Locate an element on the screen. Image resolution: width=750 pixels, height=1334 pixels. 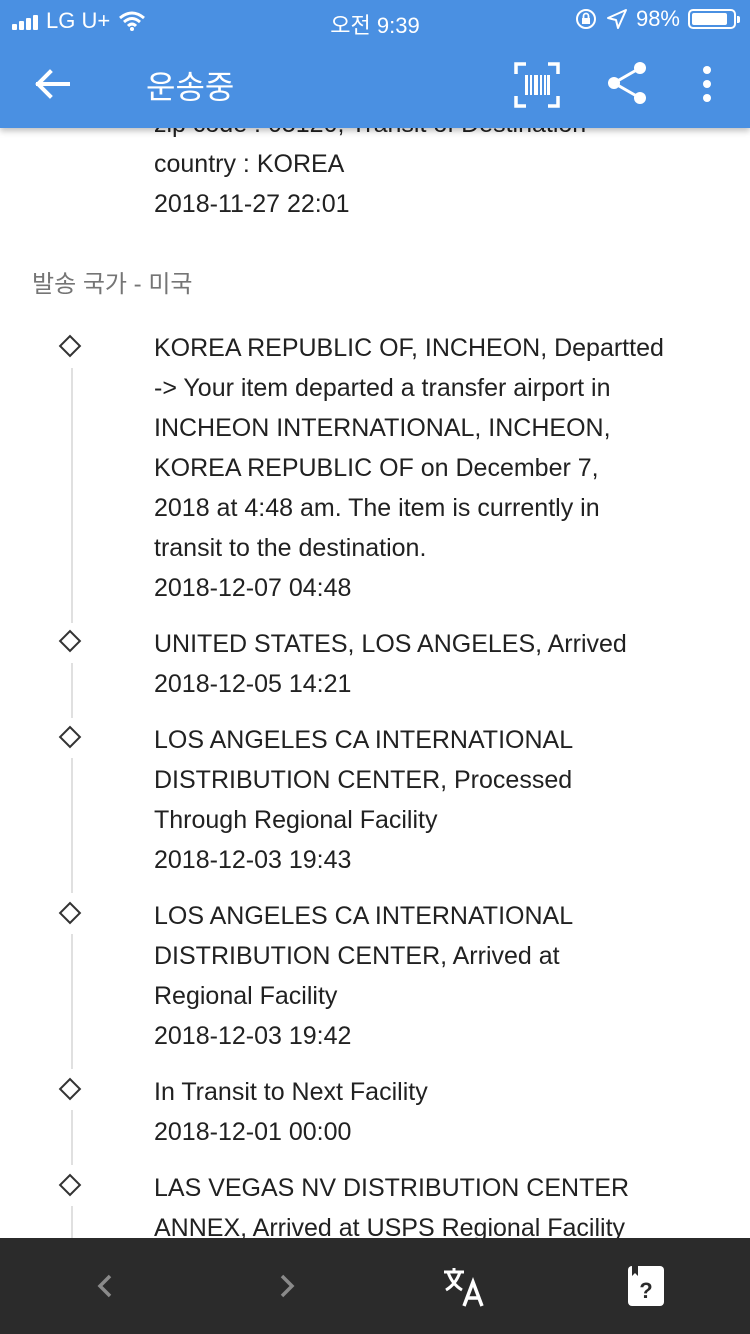
status-right: 98% is located at coordinates (657, 19).